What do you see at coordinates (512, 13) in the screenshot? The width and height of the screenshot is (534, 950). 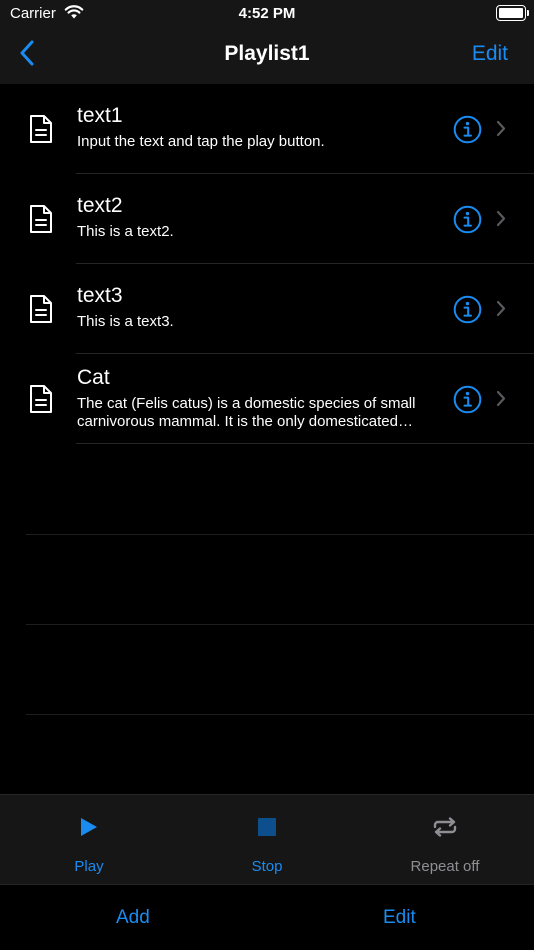 I see `battery-icon` at bounding box center [512, 13].